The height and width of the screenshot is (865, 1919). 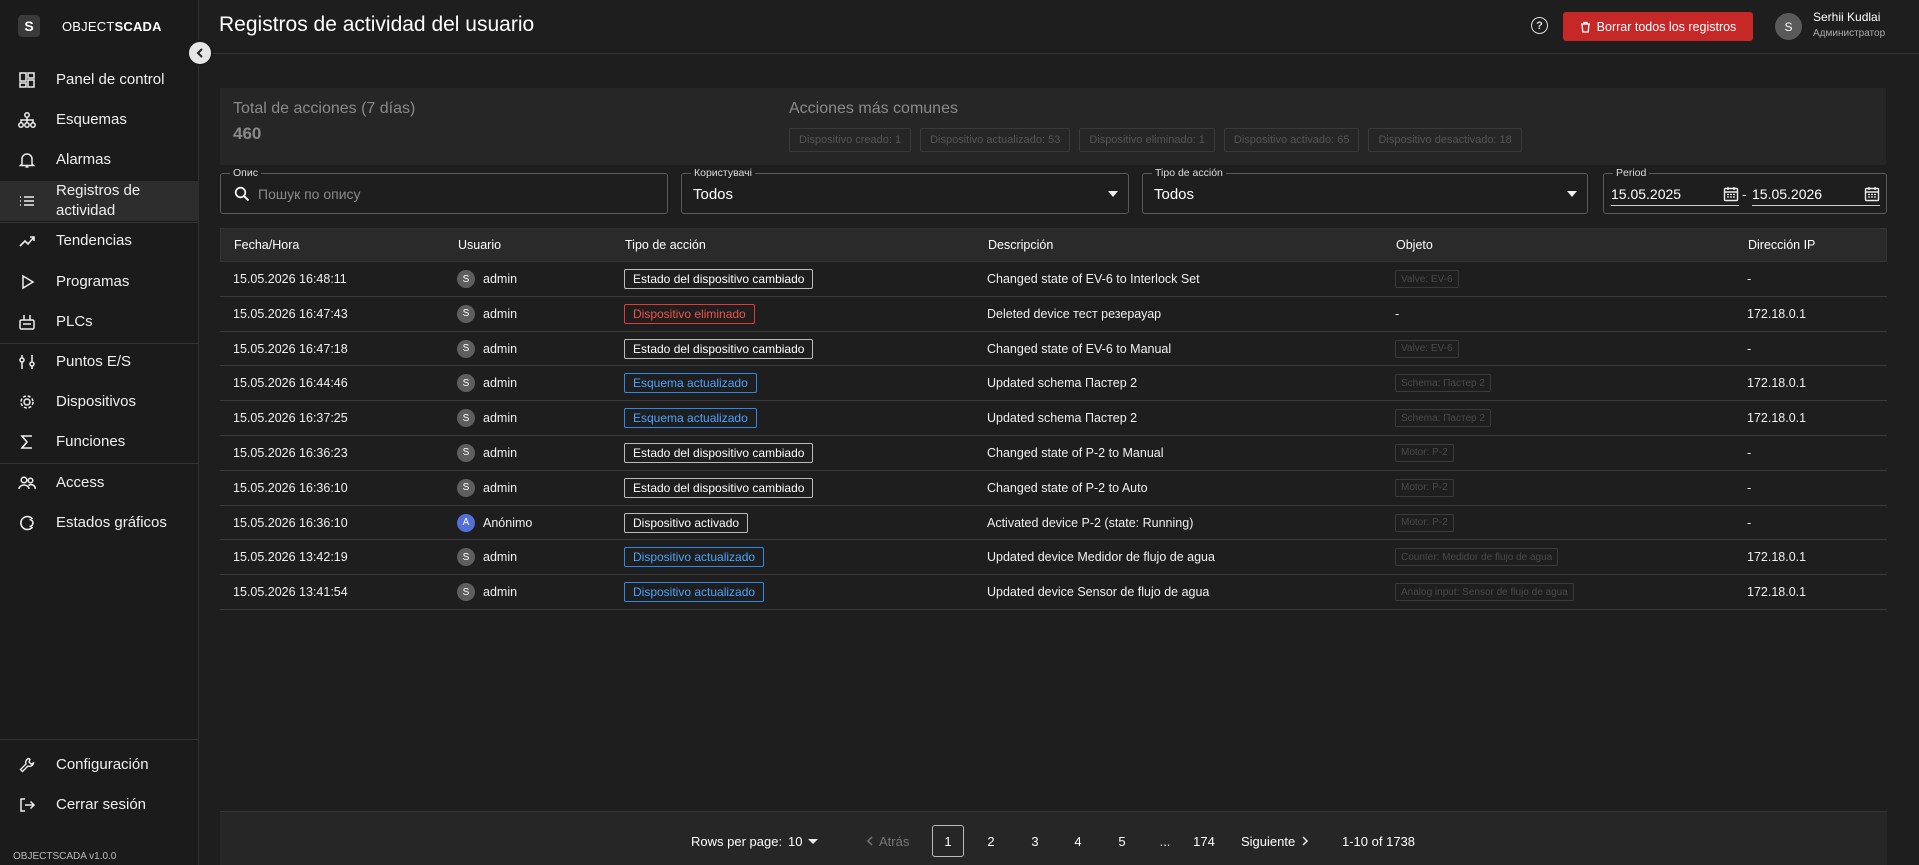 I want to click on page-button: 3, so click(x=1035, y=841).